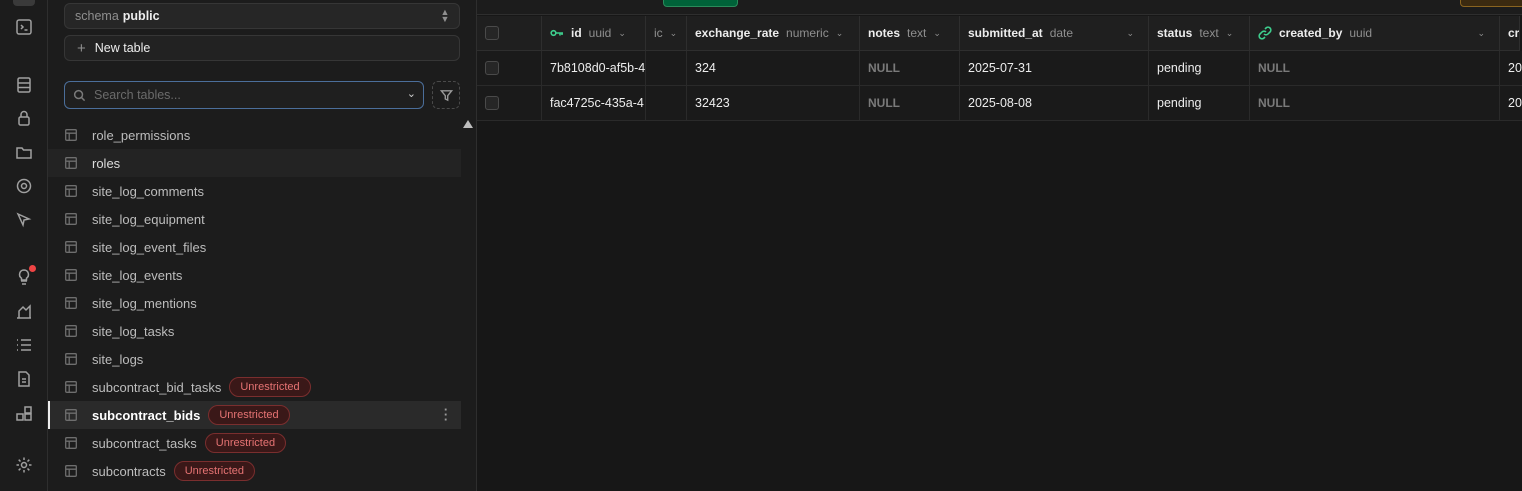 The height and width of the screenshot is (491, 1522). I want to click on table-cell: 2025-07-31, so click(1054, 68).